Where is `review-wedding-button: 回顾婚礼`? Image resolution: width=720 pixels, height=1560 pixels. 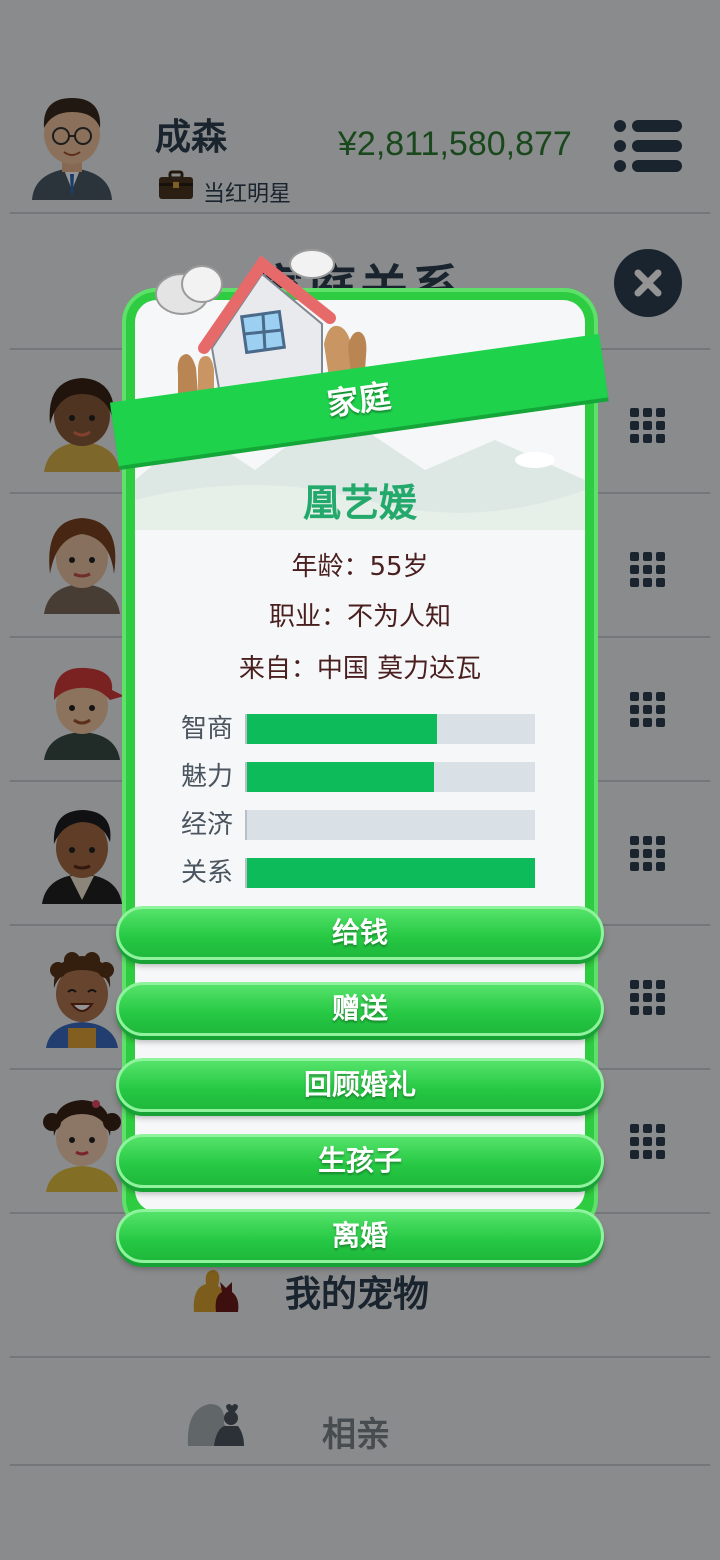
review-wedding-button: 回顾婚礼 is located at coordinates (360, 1085).